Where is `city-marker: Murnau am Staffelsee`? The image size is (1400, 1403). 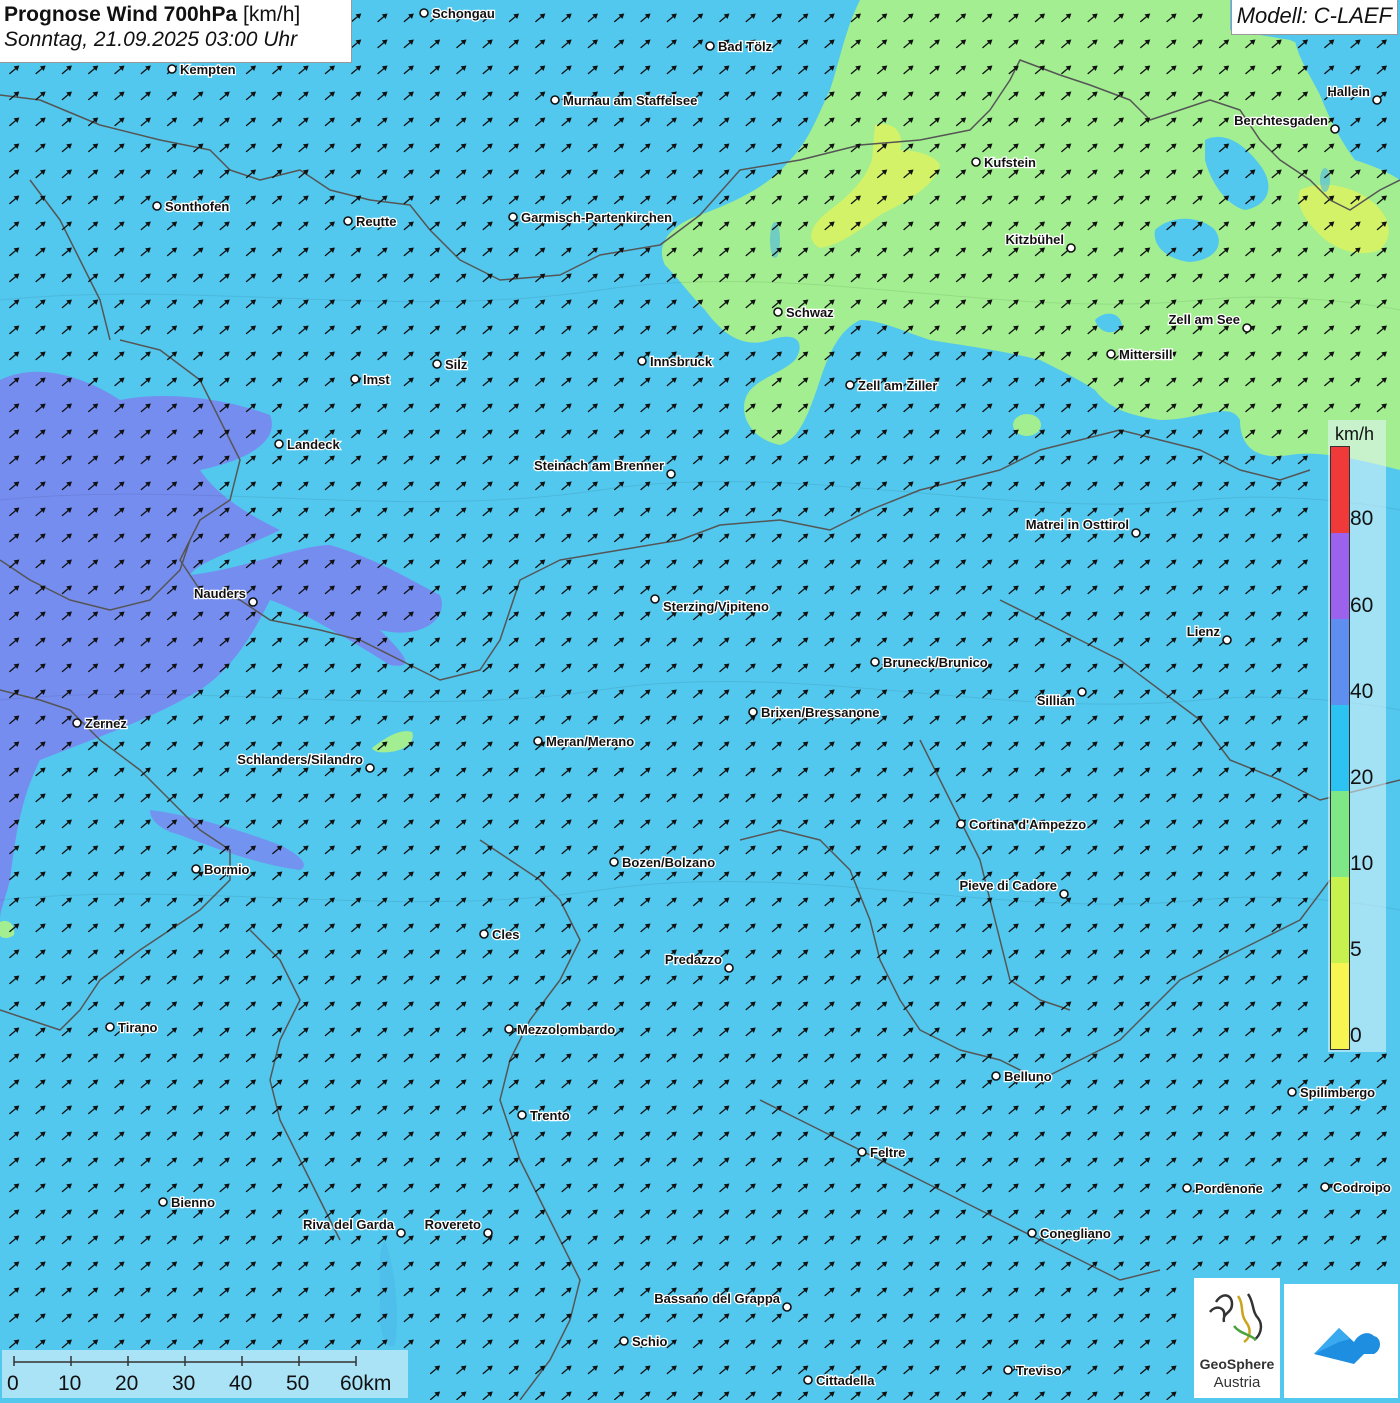 city-marker: Murnau am Staffelsee is located at coordinates (624, 100).